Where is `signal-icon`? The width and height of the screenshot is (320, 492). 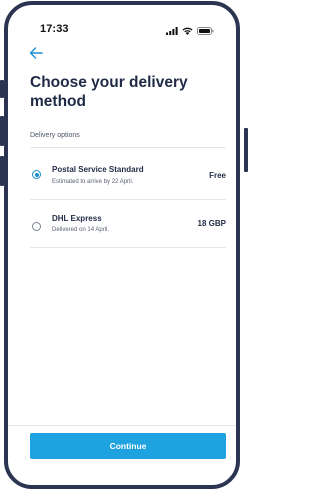
signal-icon is located at coordinates (172, 31).